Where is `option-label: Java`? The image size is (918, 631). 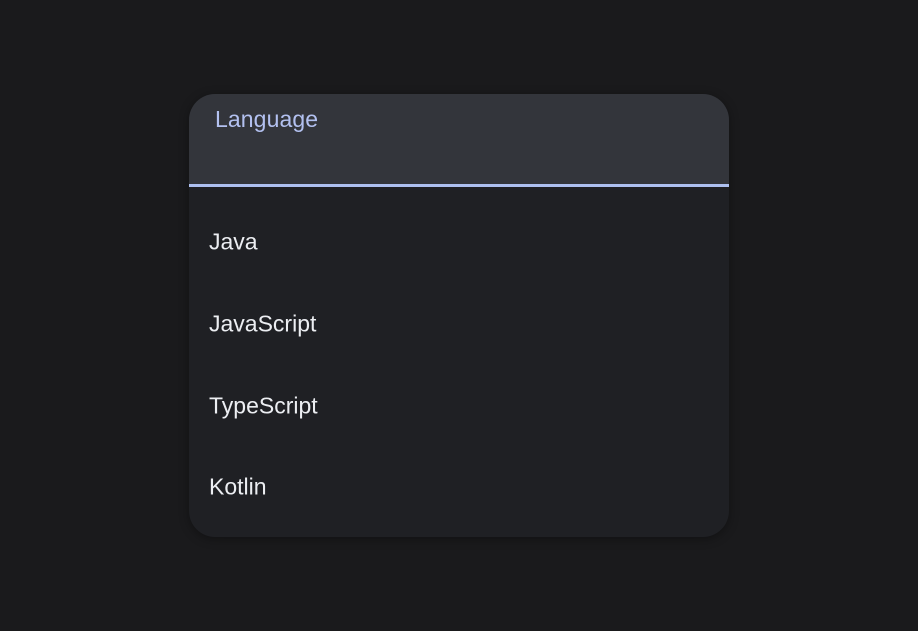 option-label: Java is located at coordinates (233, 241).